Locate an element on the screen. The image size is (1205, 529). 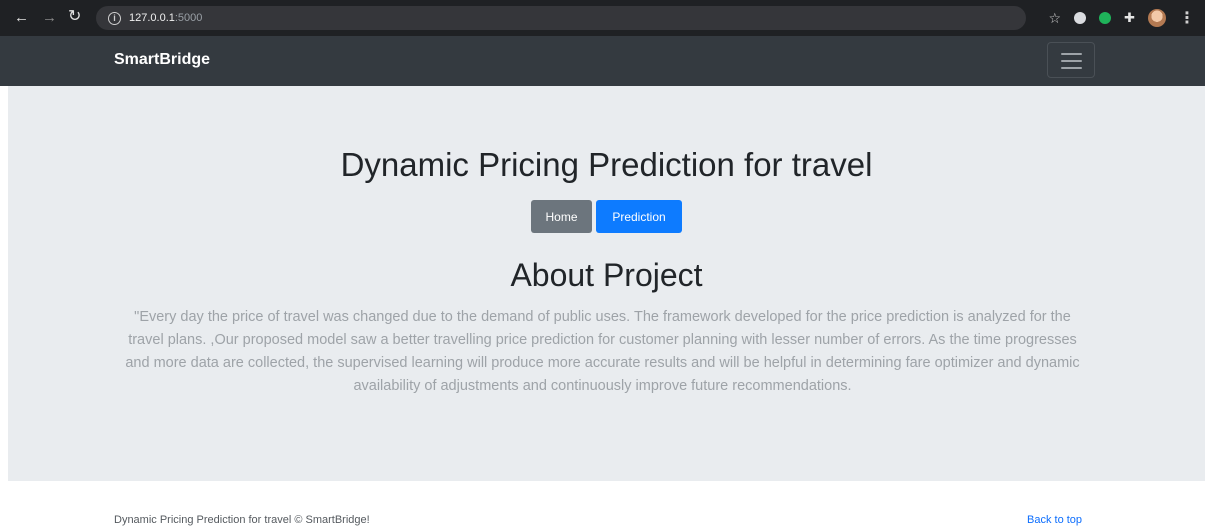
reload-icon: ↻ is located at coordinates (74, 17).